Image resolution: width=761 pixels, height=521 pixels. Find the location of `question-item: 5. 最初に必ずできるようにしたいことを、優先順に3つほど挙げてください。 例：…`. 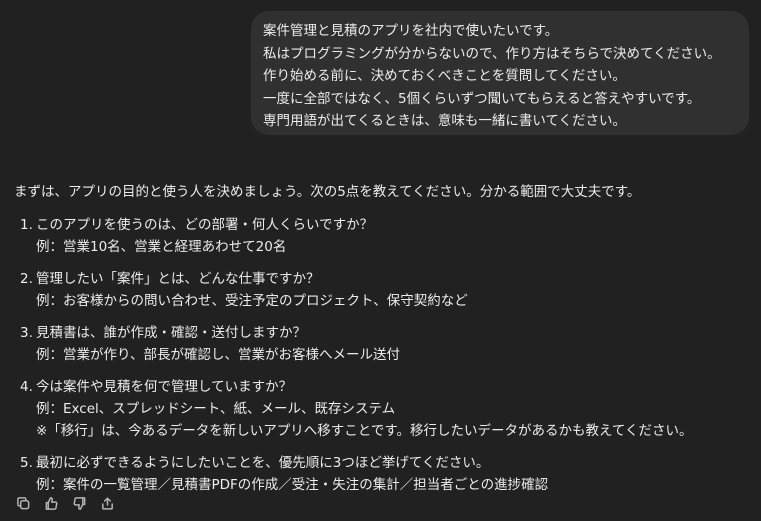

question-item: 5. 最初に必ずできるようにしたいことを、優先順に3つほど挙げてください。 例：… is located at coordinates (381, 474).